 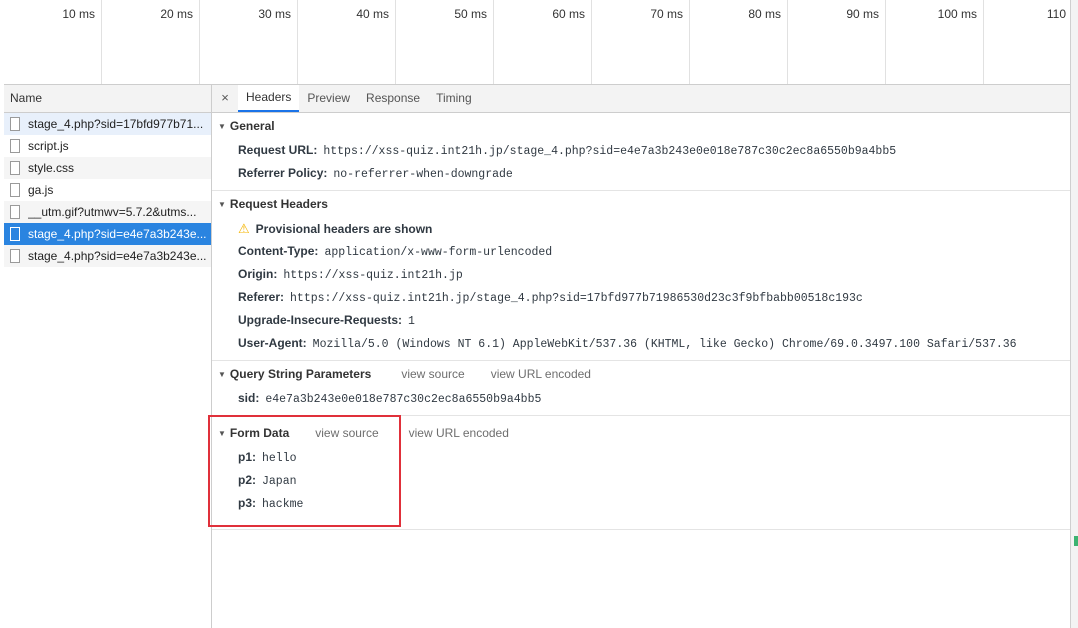 I want to click on detail-tabs: × Headers Preview Response Timing, so click(x=641, y=99).